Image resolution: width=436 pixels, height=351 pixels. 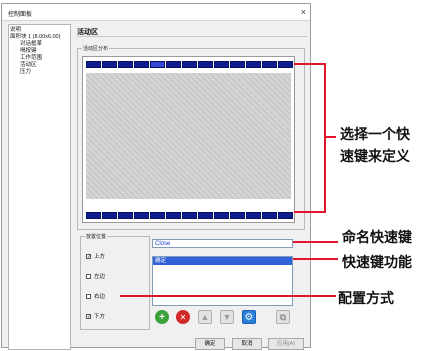 I want to click on checkbox-right: 右边, so click(x=95, y=296).